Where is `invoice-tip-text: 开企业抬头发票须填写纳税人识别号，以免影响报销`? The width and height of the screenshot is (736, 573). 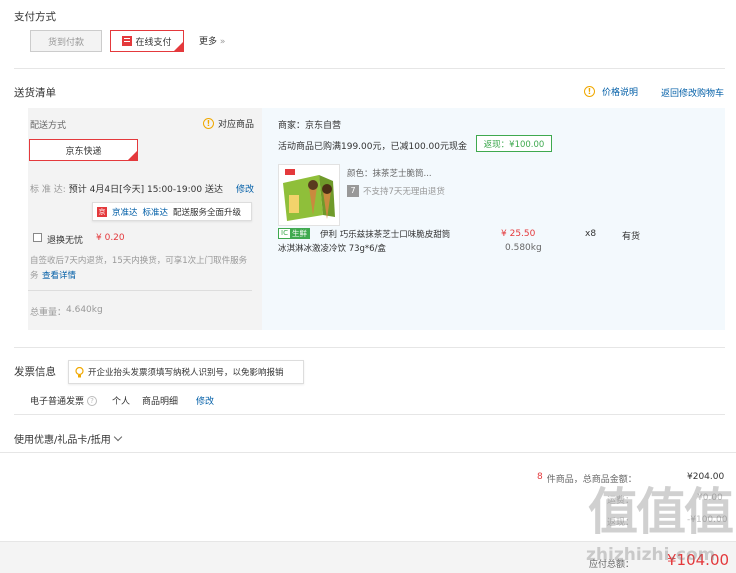 invoice-tip-text: 开企业抬头发票须填写纳税人识别号，以免影响报销 is located at coordinates (186, 373).